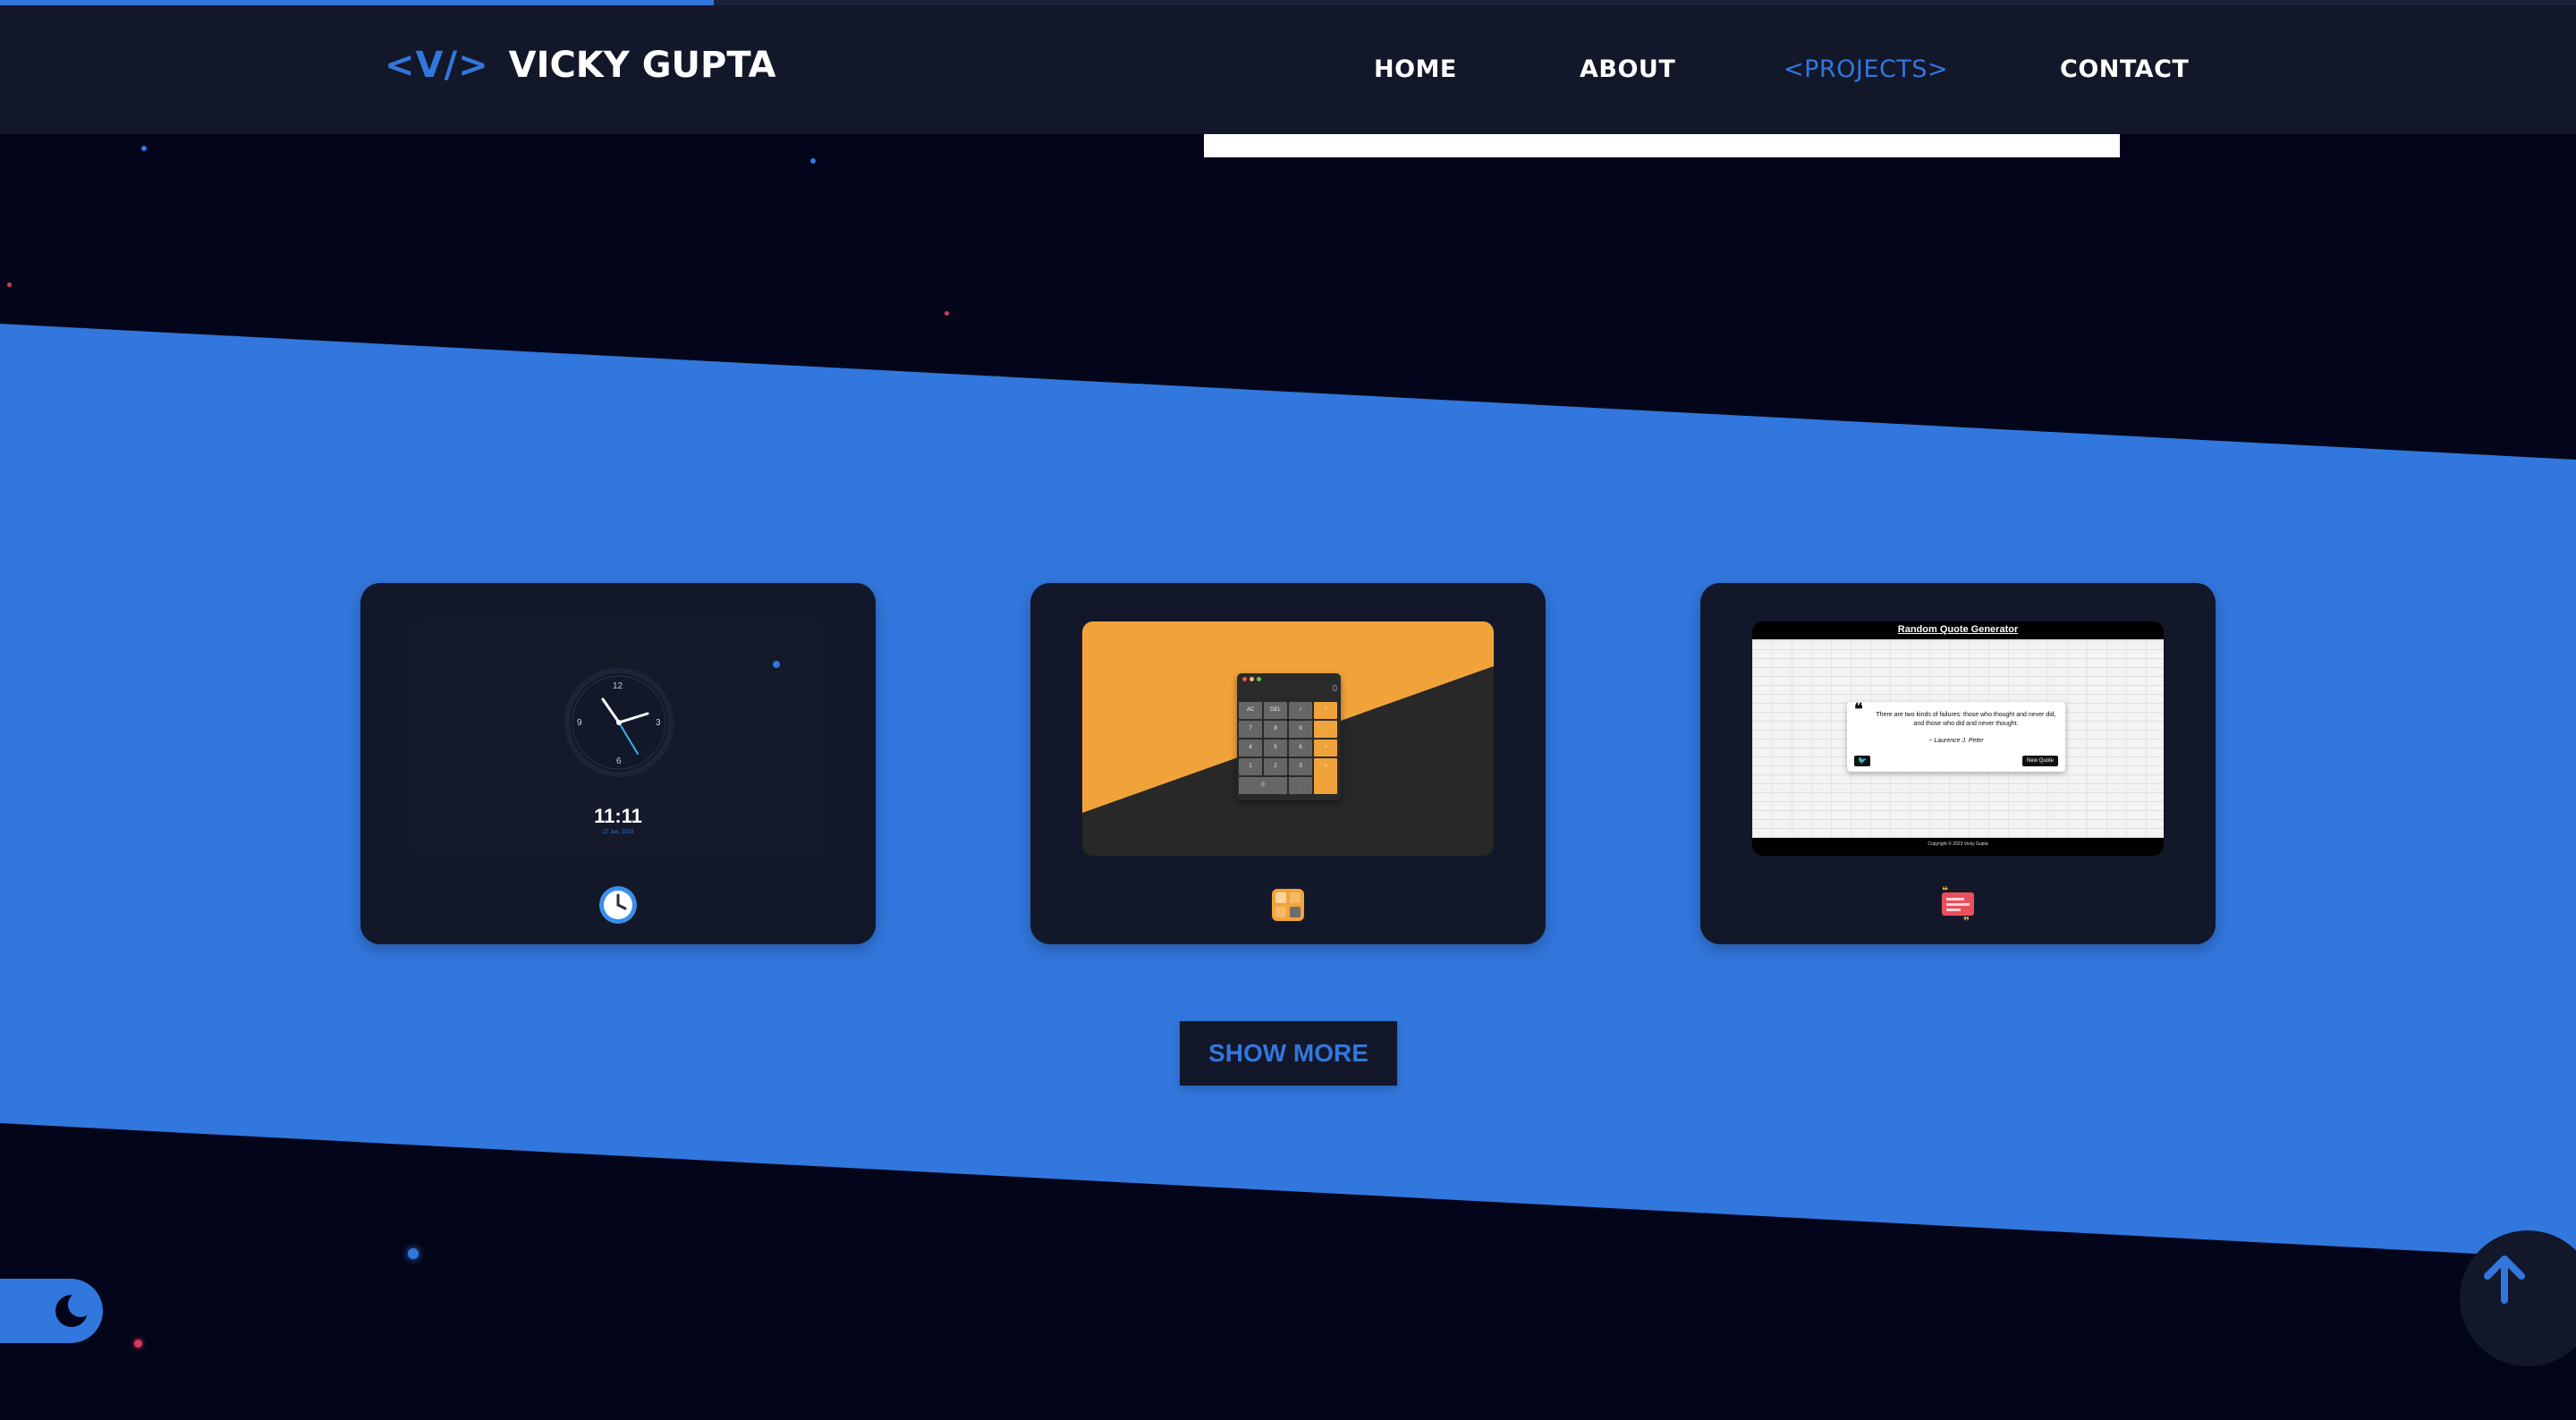  What do you see at coordinates (1862, 761) in the screenshot?
I see `twitter-icon: 🐦` at bounding box center [1862, 761].